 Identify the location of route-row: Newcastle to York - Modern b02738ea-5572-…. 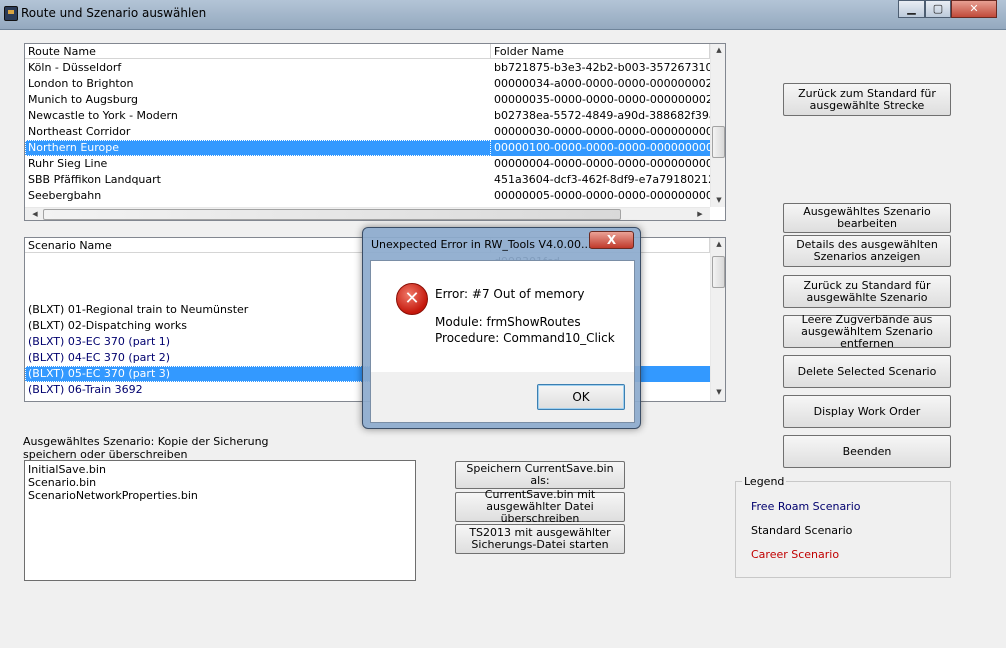
(367, 116).